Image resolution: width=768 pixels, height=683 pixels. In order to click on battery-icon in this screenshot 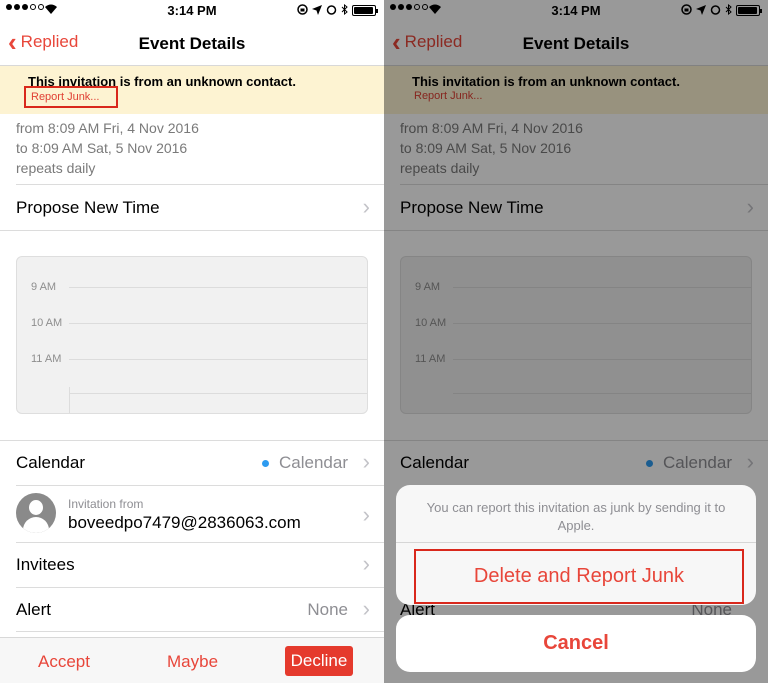, I will do `click(365, 10)`.